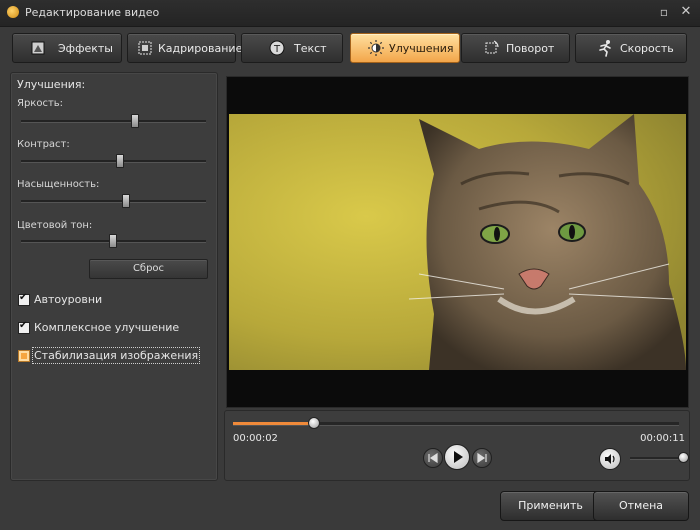 Image resolution: width=700 pixels, height=530 pixels. Describe the element at coordinates (13, 12) in the screenshot. I see `app-icon` at that location.